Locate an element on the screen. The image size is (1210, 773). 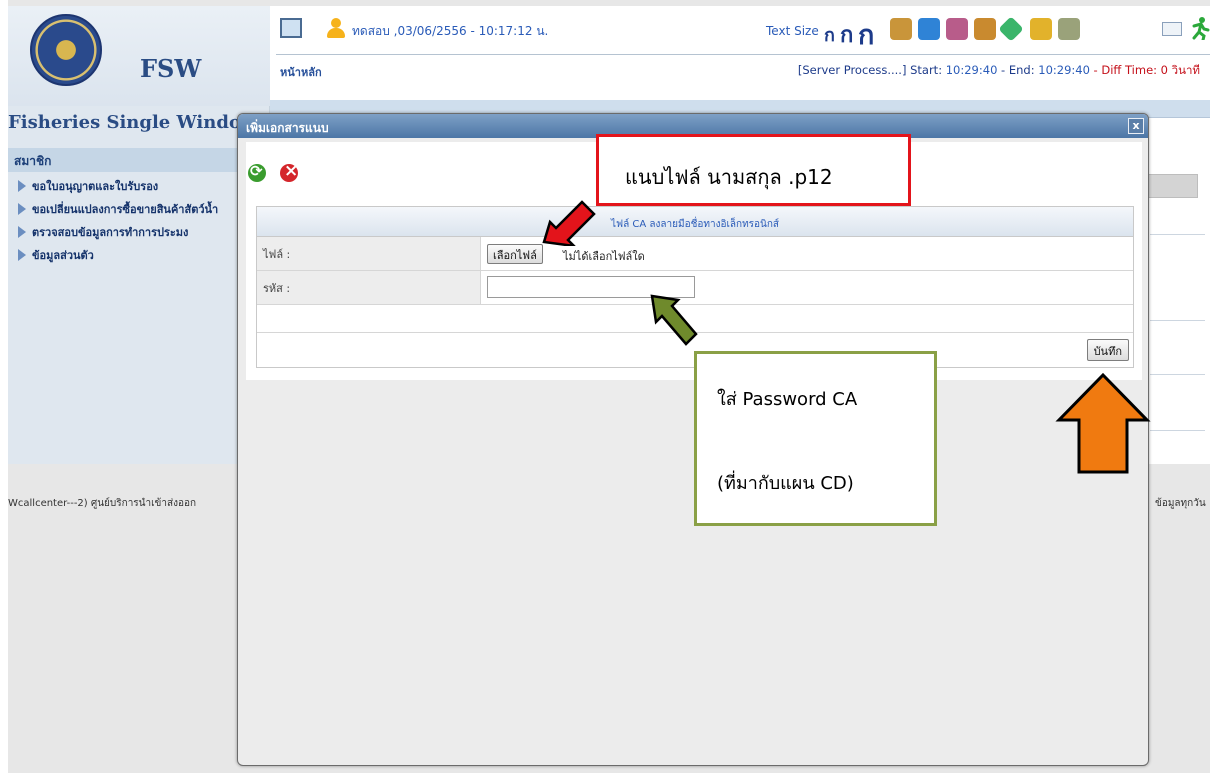
red-annotation-box: แนบไฟล์ นามสกุล .p12 is located at coordinates (753, 170).